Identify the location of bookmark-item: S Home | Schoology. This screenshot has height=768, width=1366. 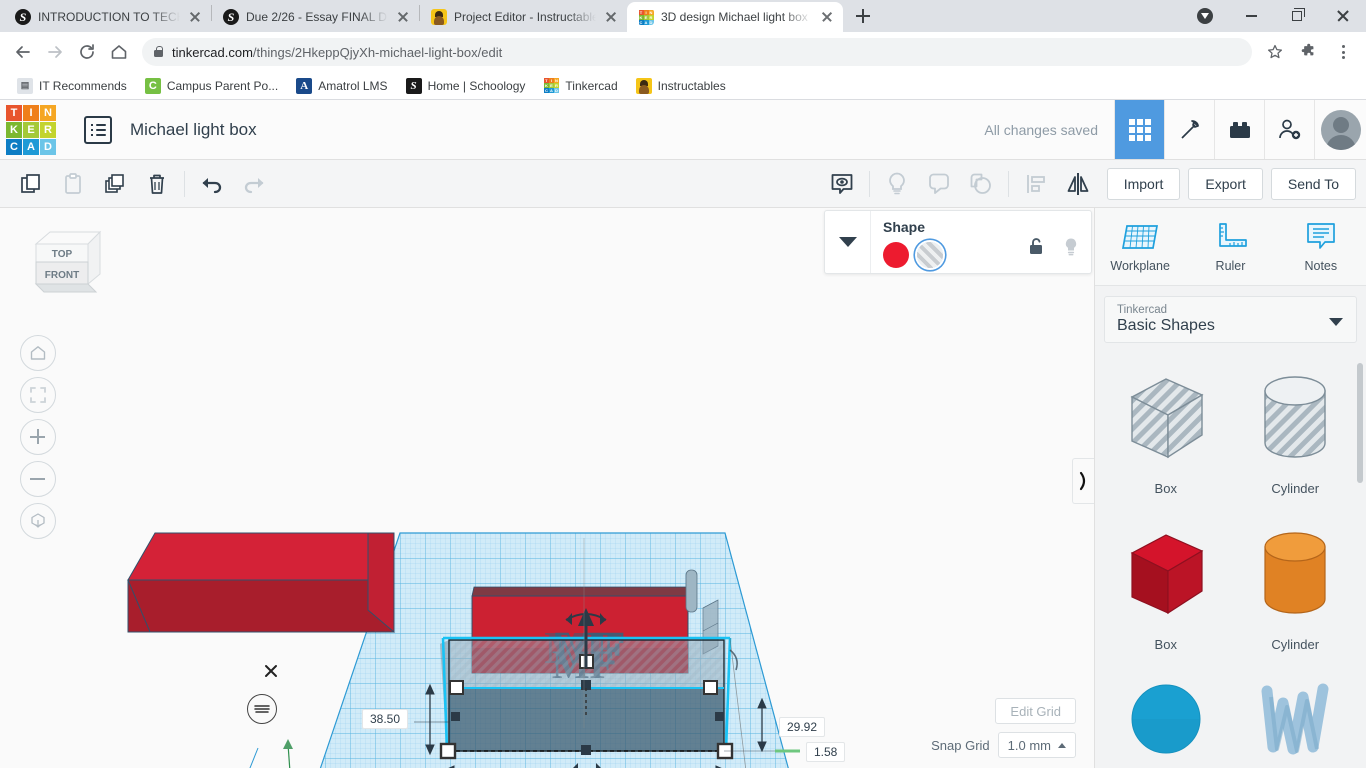
(466, 86).